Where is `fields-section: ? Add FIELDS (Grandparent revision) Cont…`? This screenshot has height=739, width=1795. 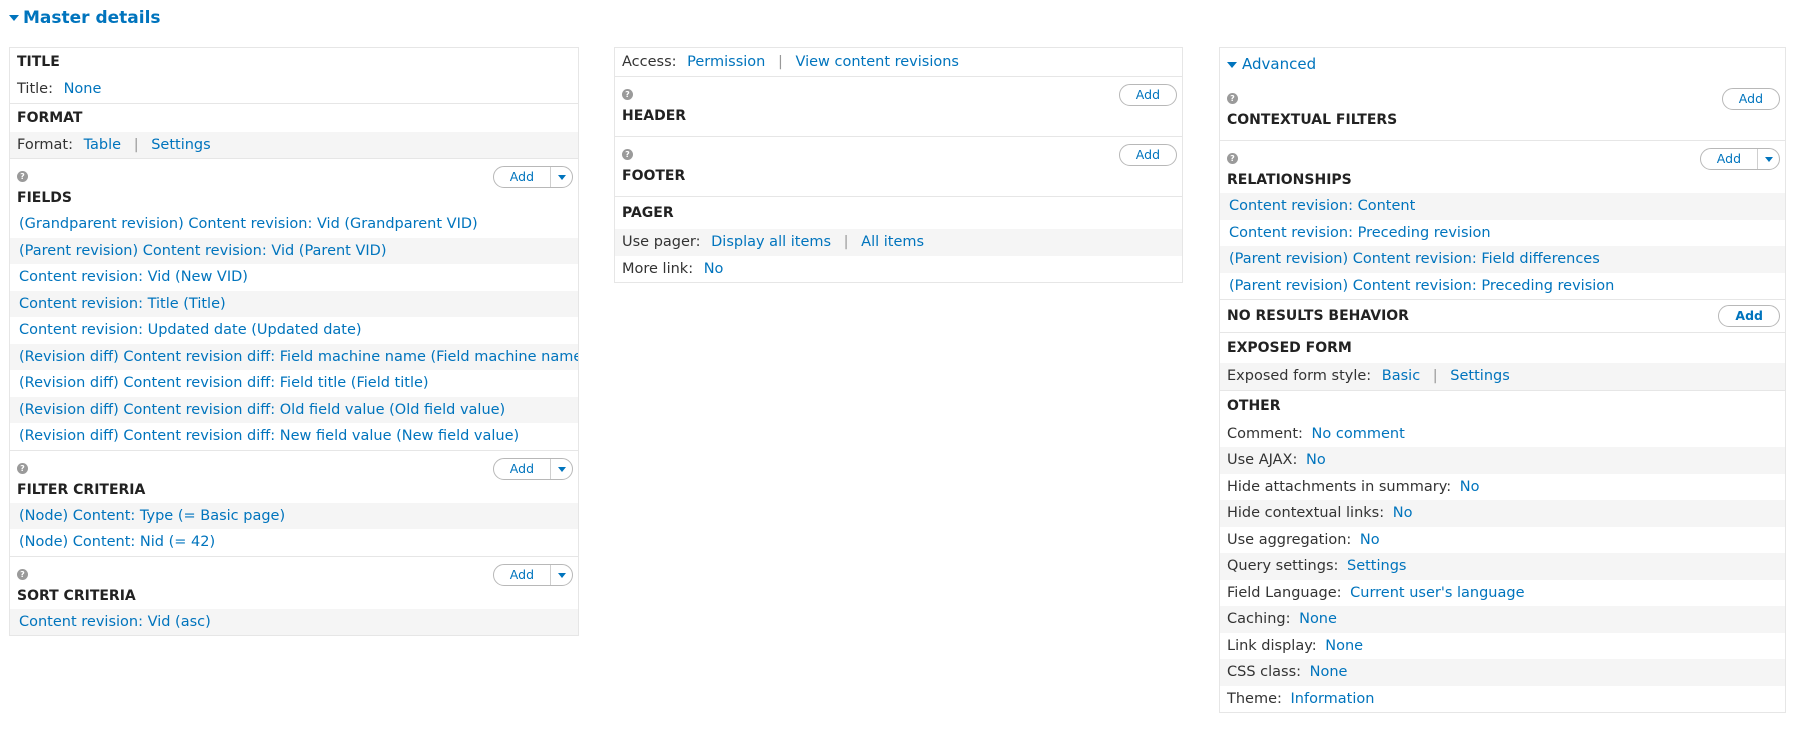 fields-section: ? Add FIELDS (Grandparent revision) Cont… is located at coordinates (294, 305).